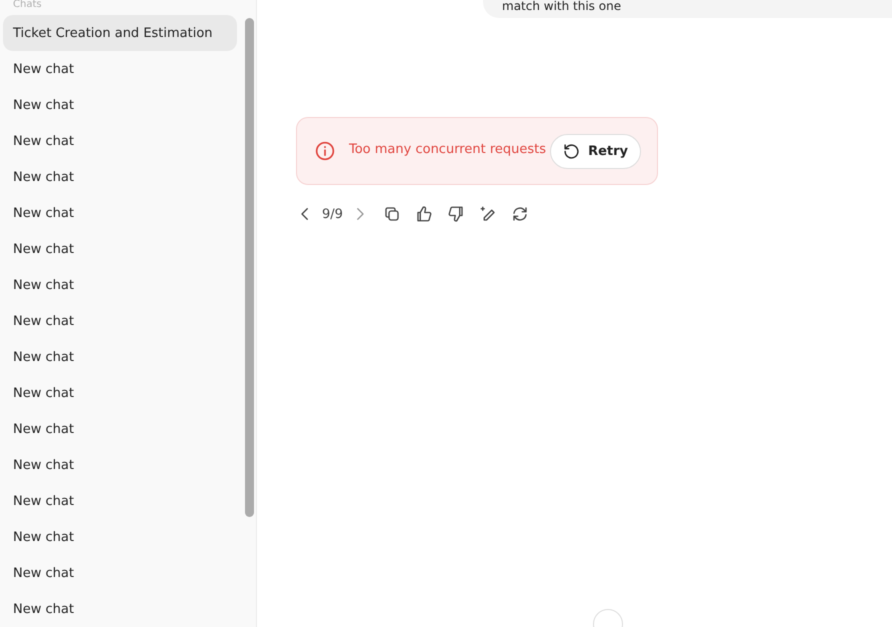  What do you see at coordinates (455, 214) in the screenshot?
I see `thumbs-down-icon` at bounding box center [455, 214].